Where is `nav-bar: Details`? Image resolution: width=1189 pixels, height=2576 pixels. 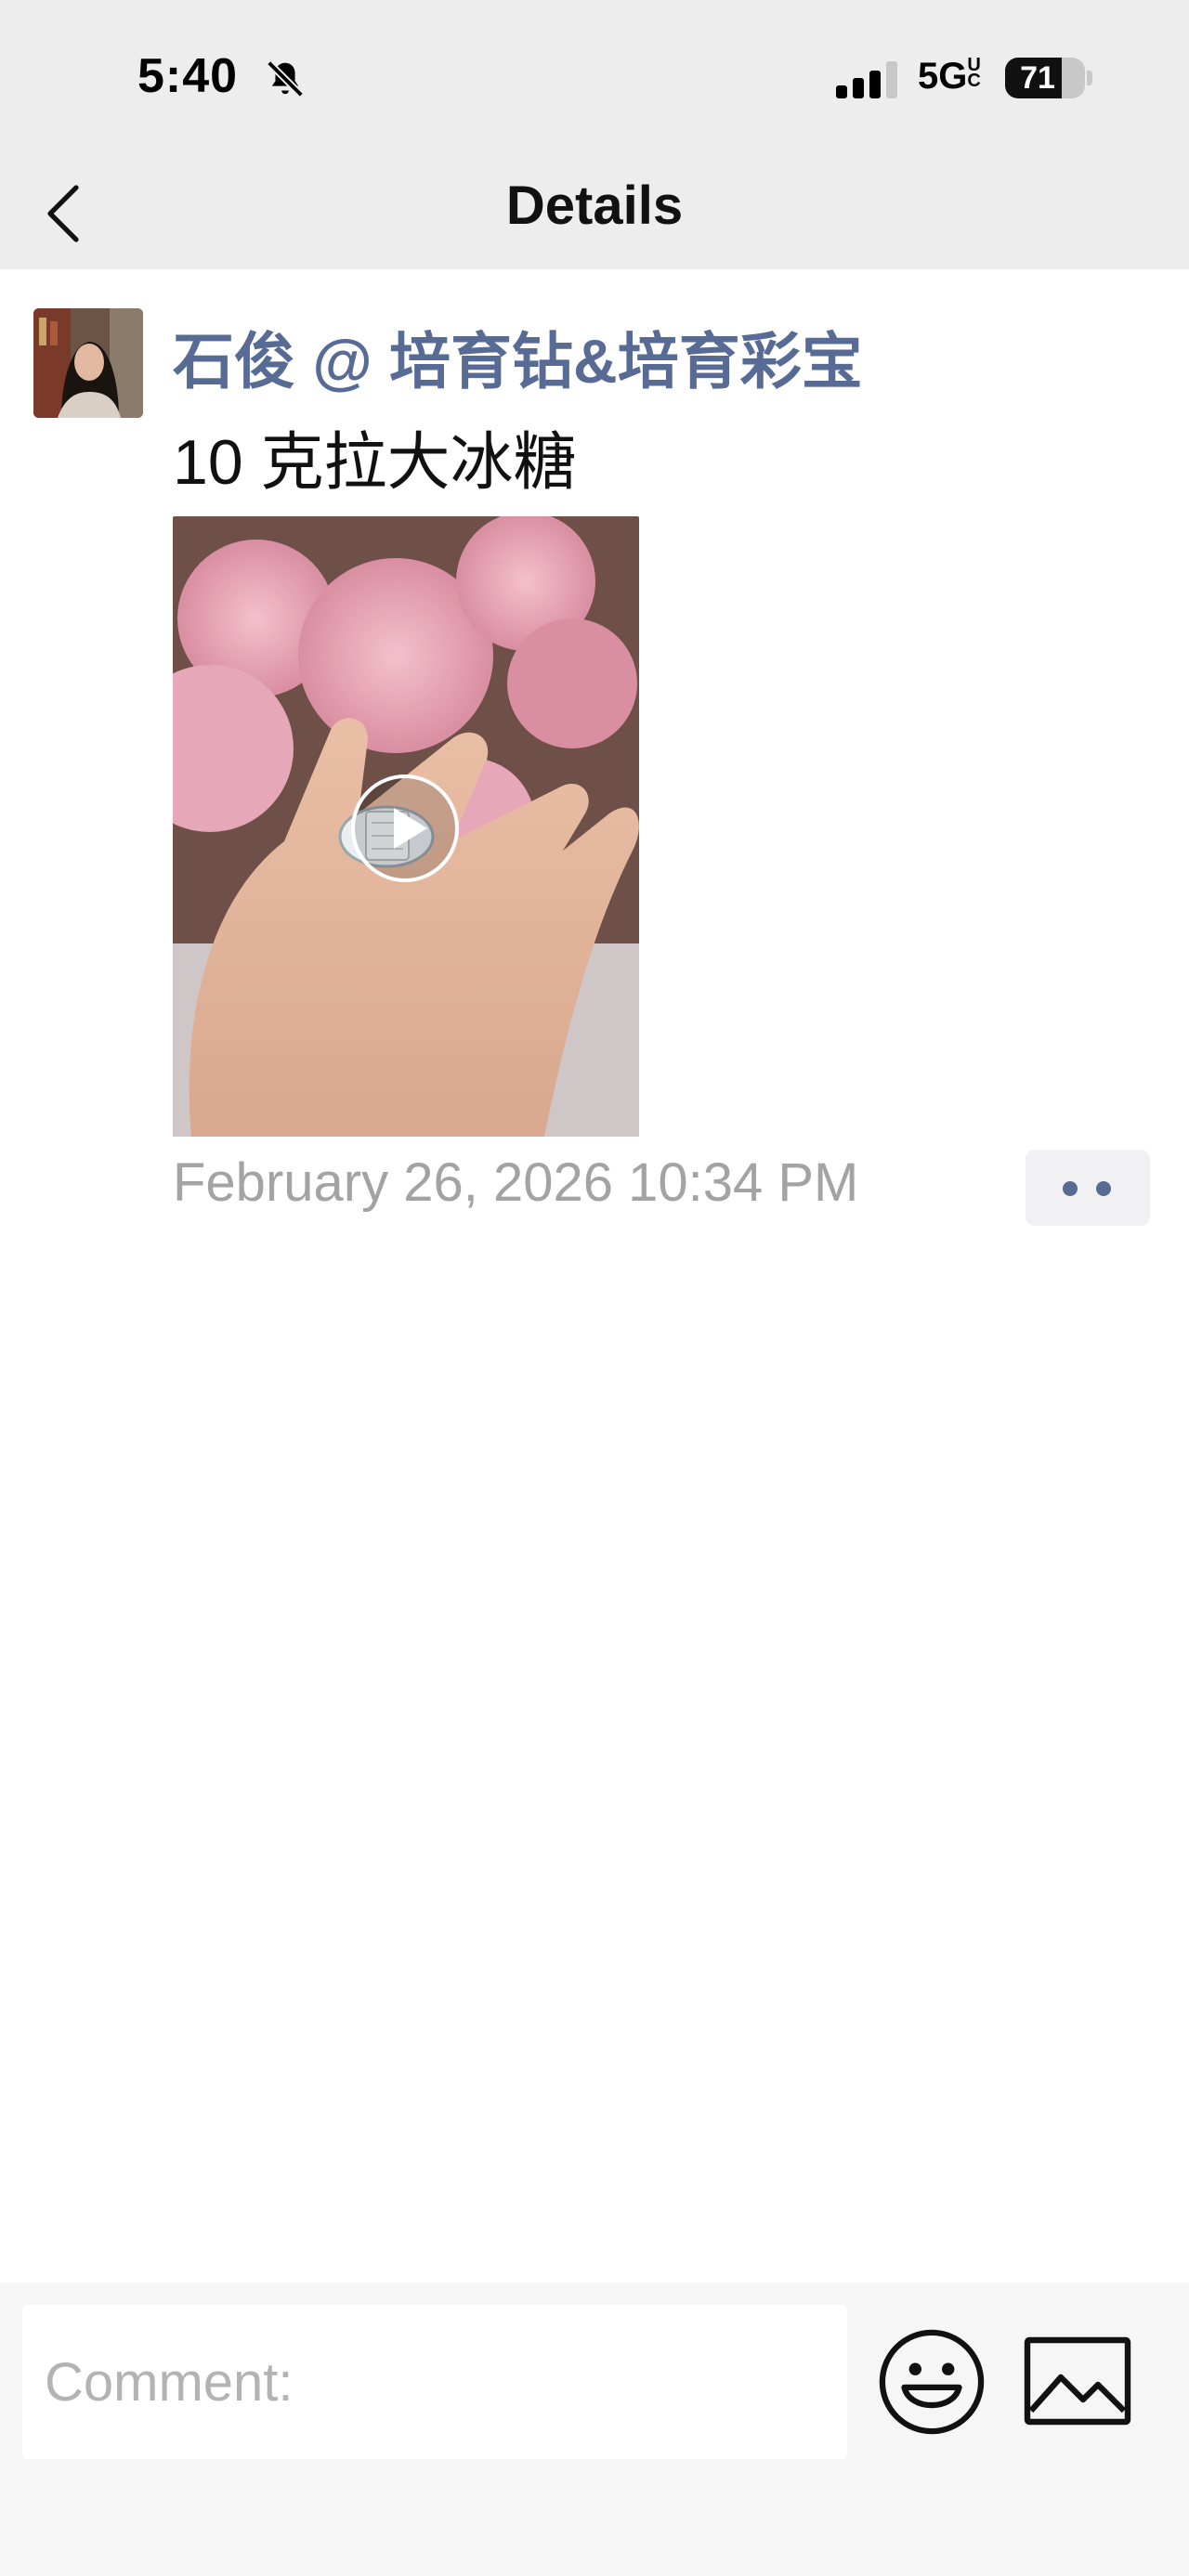 nav-bar: Details is located at coordinates (594, 213).